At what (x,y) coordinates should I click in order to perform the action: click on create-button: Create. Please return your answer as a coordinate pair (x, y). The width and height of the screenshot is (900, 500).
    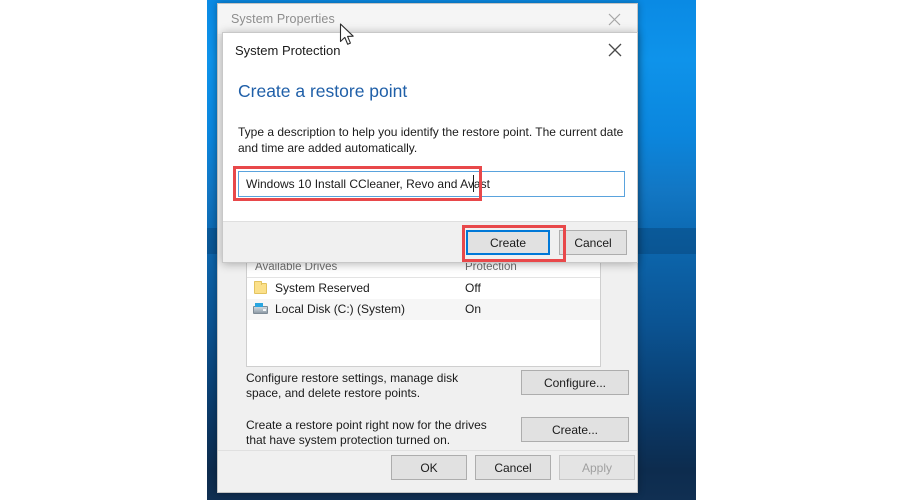
    Looking at the image, I should click on (508, 242).